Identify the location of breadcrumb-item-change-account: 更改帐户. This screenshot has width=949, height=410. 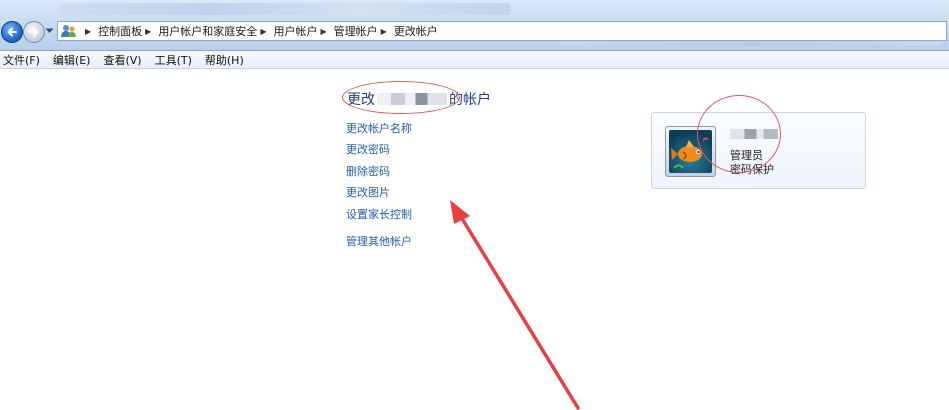
(416, 31).